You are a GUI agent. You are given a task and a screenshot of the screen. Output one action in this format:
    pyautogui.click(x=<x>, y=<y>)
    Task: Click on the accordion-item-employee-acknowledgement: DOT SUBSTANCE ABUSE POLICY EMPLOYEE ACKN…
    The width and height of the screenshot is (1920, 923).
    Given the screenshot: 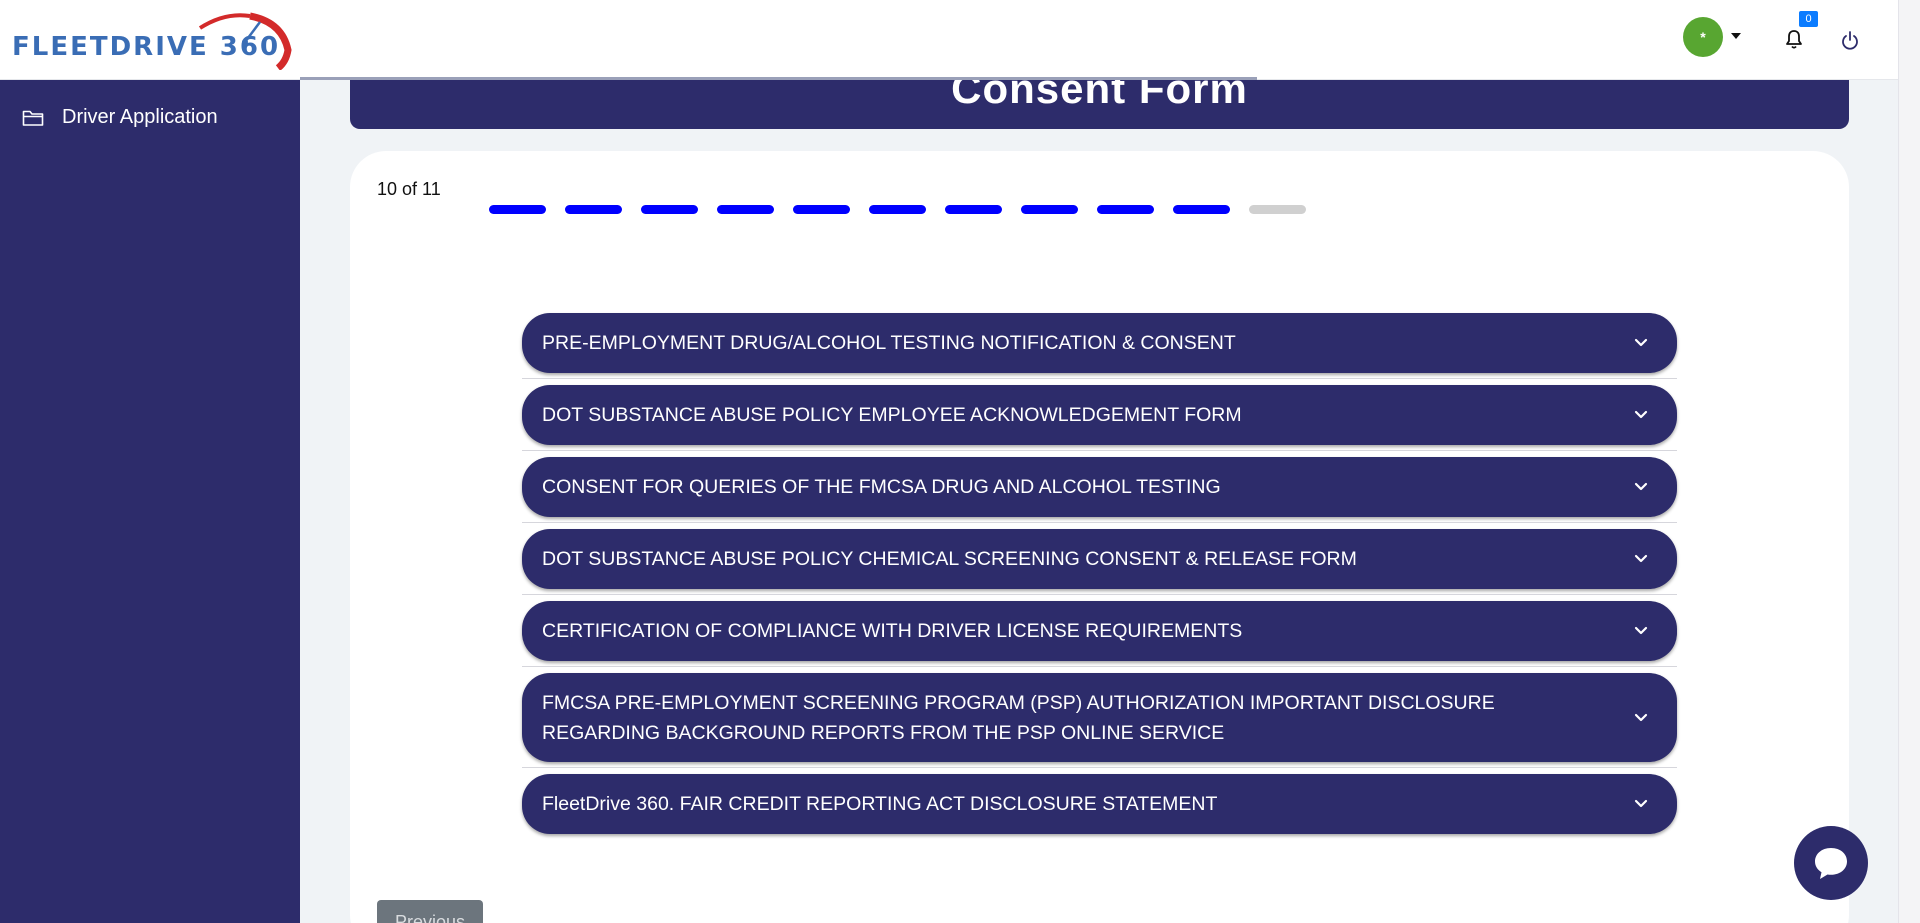 What is the action you would take?
    pyautogui.click(x=1099, y=415)
    